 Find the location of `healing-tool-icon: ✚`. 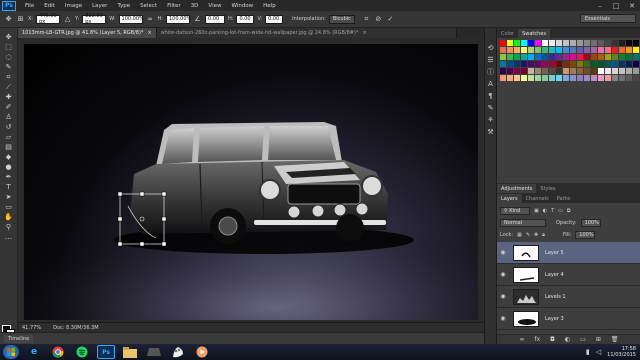

healing-tool-icon: ✚ is located at coordinates (9, 97).